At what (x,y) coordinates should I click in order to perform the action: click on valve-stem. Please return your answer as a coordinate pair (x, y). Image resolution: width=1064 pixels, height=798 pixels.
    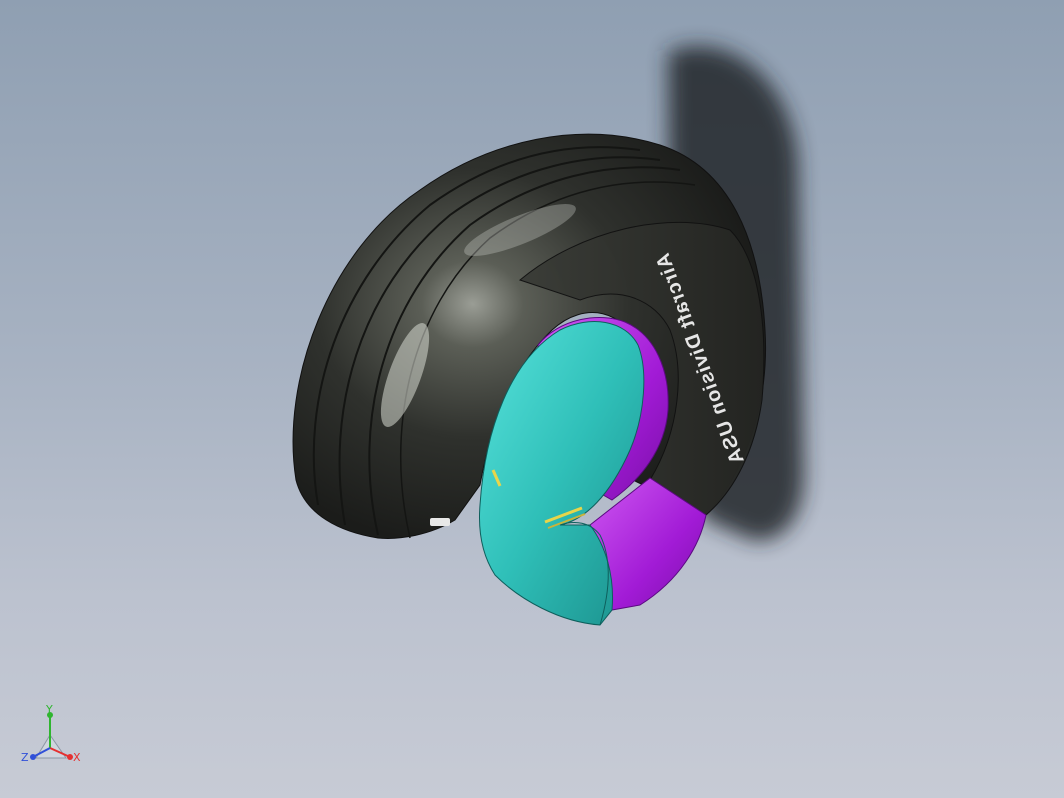
    Looking at the image, I should click on (440, 522).